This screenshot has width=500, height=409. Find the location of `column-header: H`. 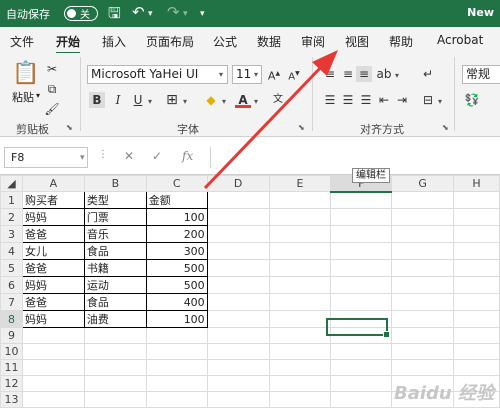

column-header: H is located at coordinates (476, 183).